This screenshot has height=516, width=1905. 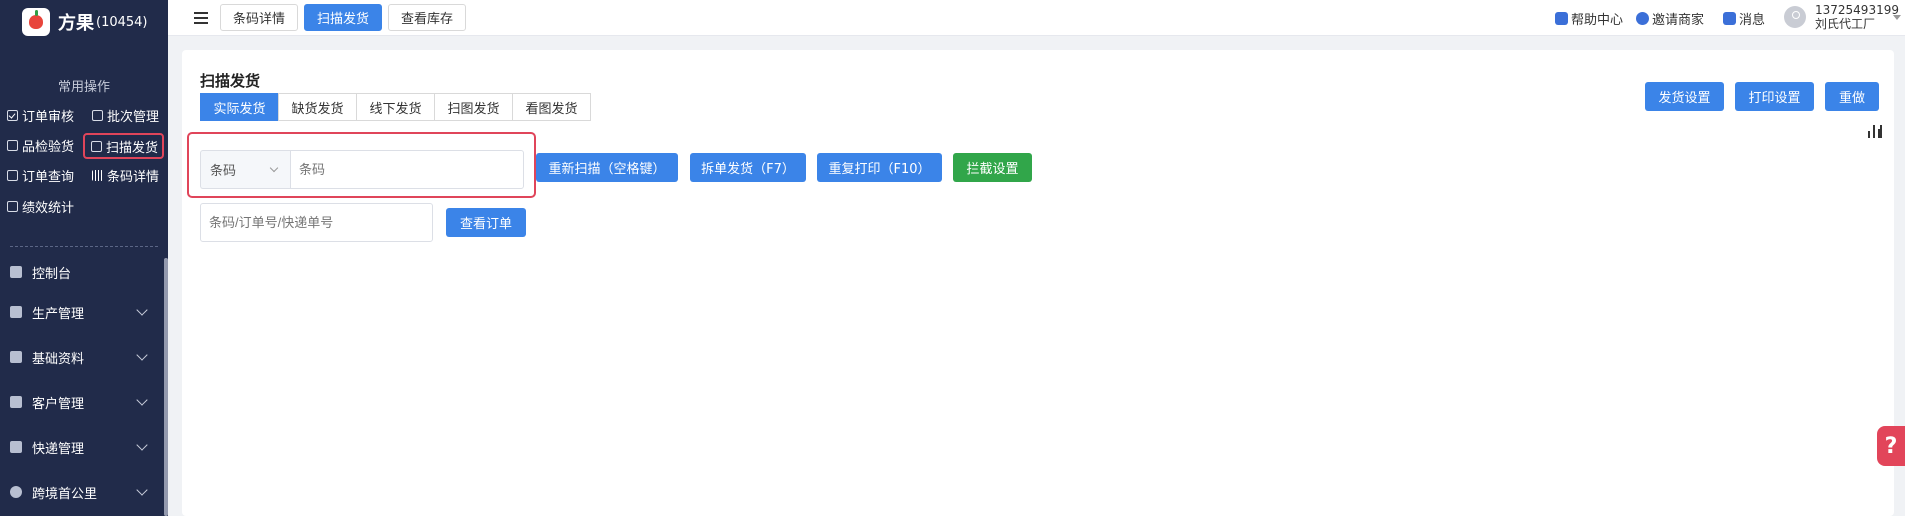 What do you see at coordinates (12, 175) in the screenshot?
I see `search-doc-icon` at bounding box center [12, 175].